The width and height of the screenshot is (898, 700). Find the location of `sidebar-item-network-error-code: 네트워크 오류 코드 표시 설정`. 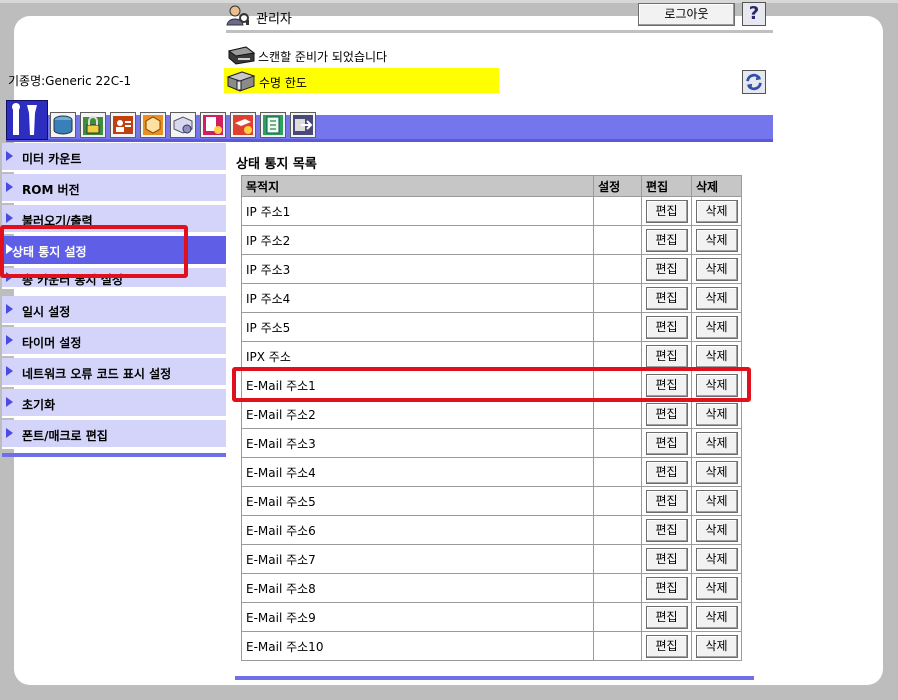

sidebar-item-network-error-code: 네트워크 오류 코드 표시 설정 is located at coordinates (114, 372).